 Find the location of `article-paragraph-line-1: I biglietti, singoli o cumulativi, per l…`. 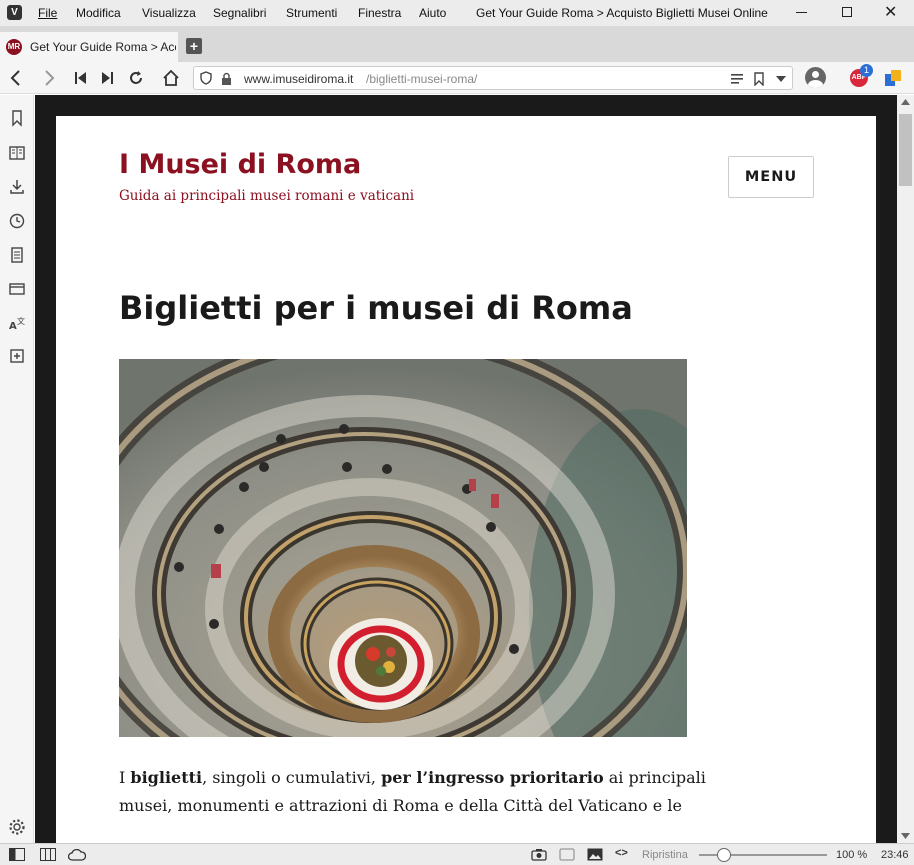

article-paragraph-line-1: I biglietti, singoli o cumulativi, per l… is located at coordinates (412, 777).